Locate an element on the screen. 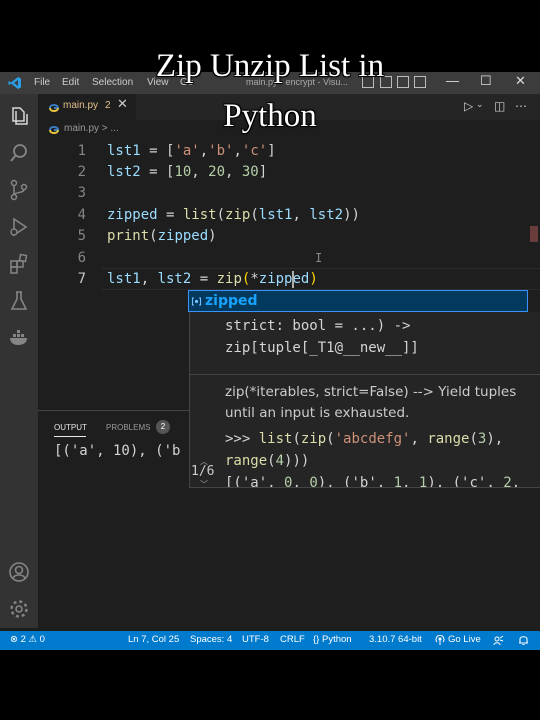 The width and height of the screenshot is (540, 720). autocomplete-suggestion: zipped is located at coordinates (358, 301).